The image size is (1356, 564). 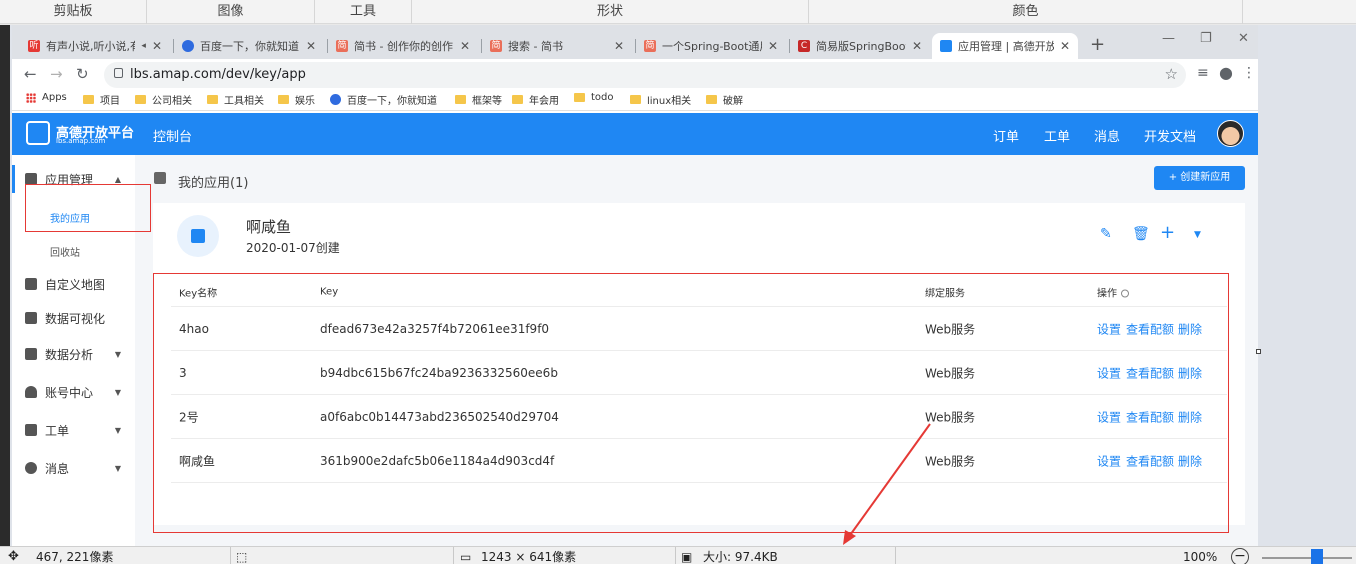 I want to click on save-disk-icon: ▣, so click(x=687, y=557).